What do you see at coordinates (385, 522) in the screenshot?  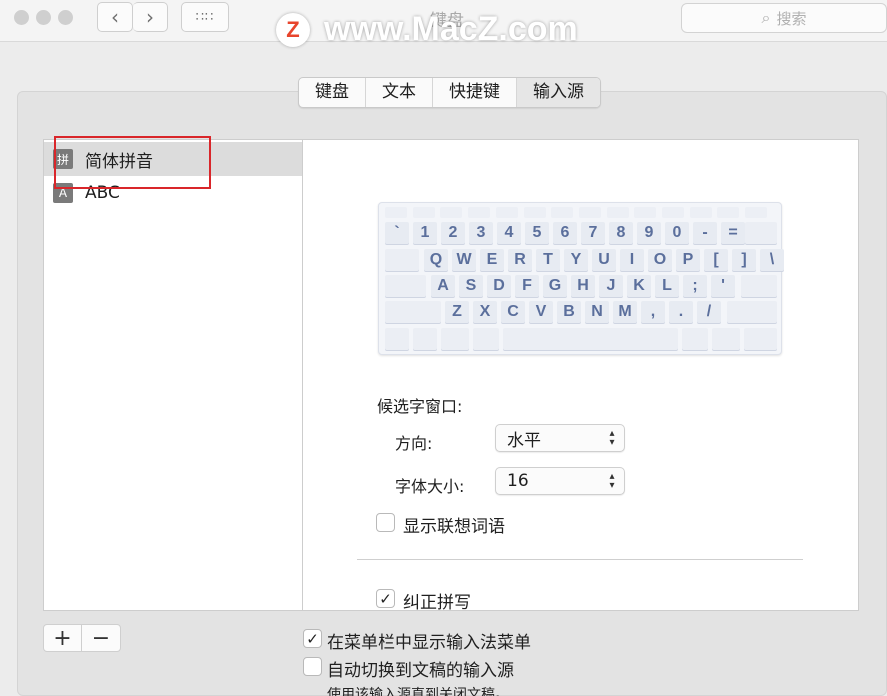 I see `show-predictive-checkbox` at bounding box center [385, 522].